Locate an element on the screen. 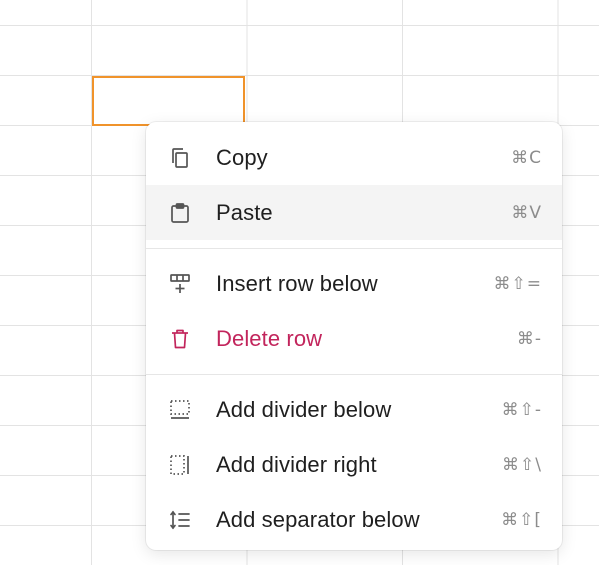 This screenshot has height=565, width=599. menu-item-insert-row-below: Insert row below ⌘⇧= is located at coordinates (354, 283).